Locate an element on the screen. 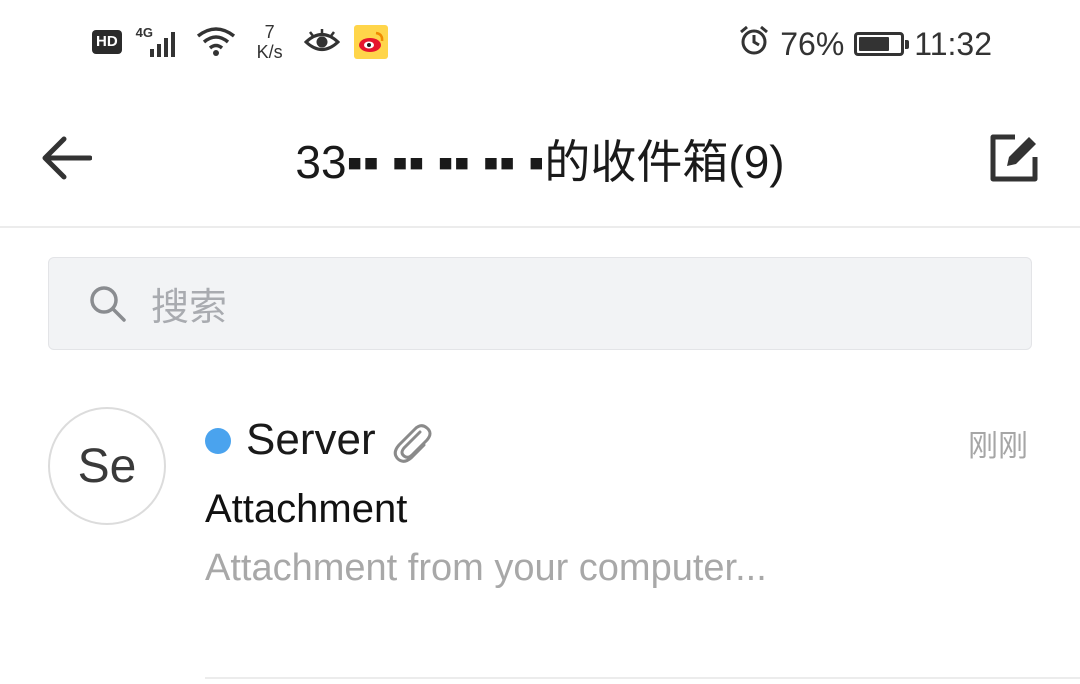 The width and height of the screenshot is (1080, 684). signal-icon: 4G is located at coordinates (159, 42).